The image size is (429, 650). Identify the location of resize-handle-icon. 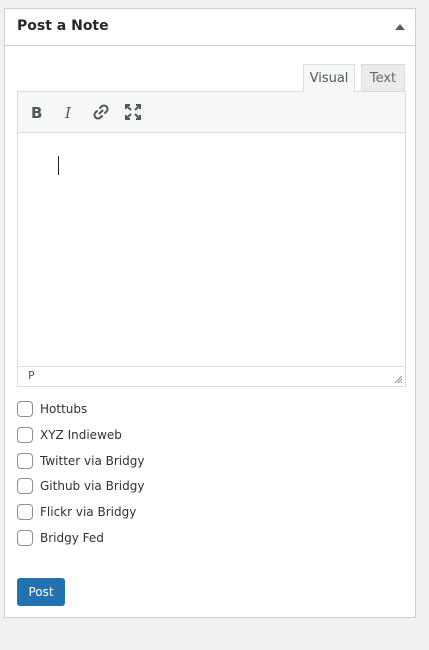
(398, 379).